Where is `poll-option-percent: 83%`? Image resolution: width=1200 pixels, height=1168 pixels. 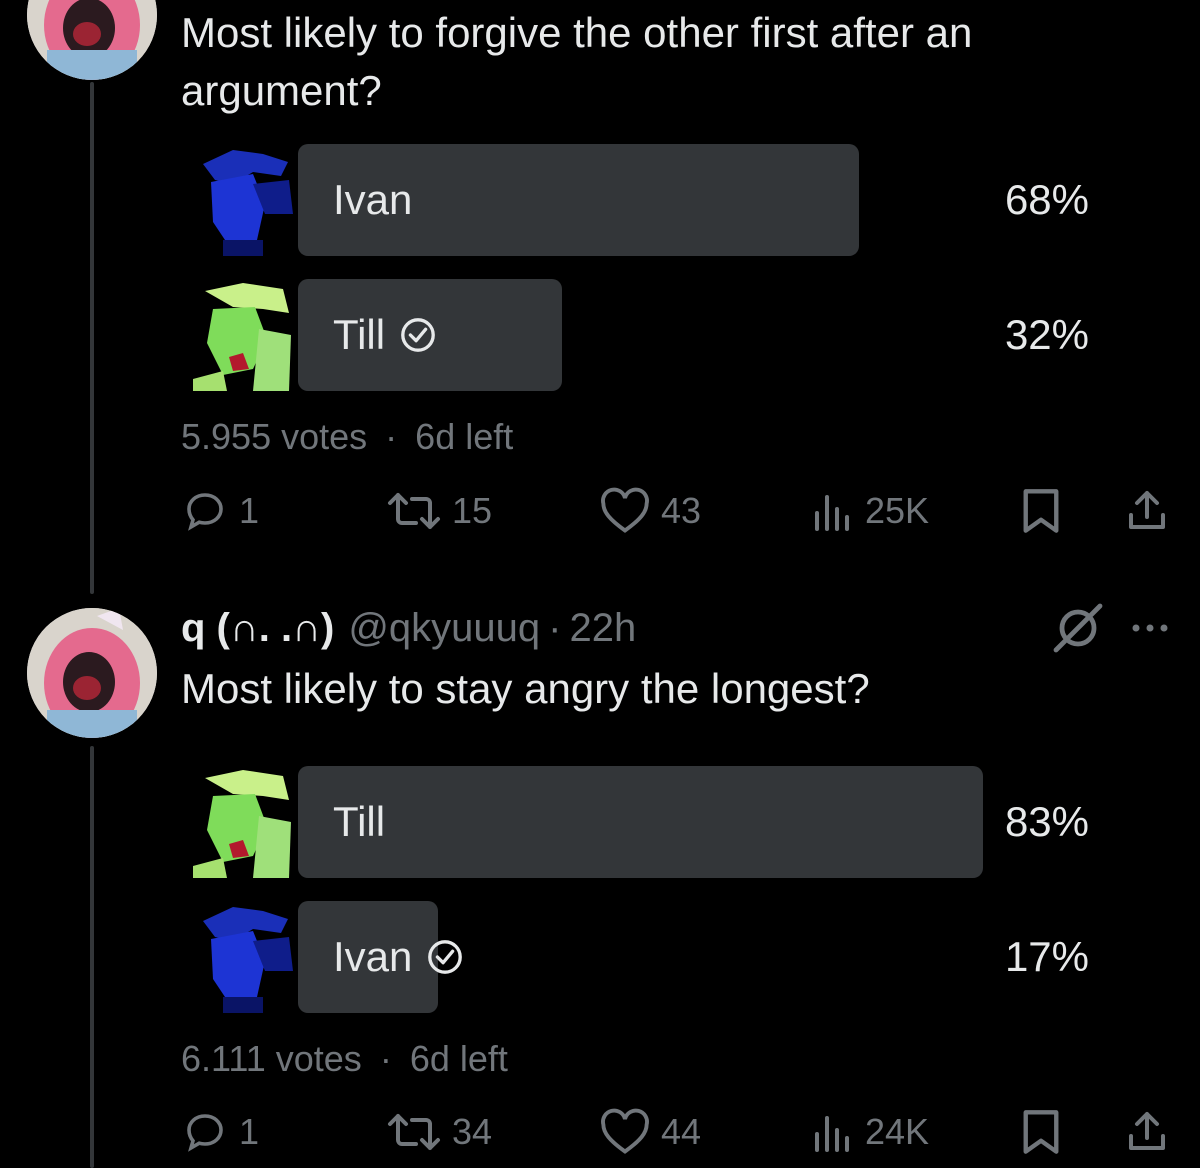 poll-option-percent: 83% is located at coordinates (1046, 821).